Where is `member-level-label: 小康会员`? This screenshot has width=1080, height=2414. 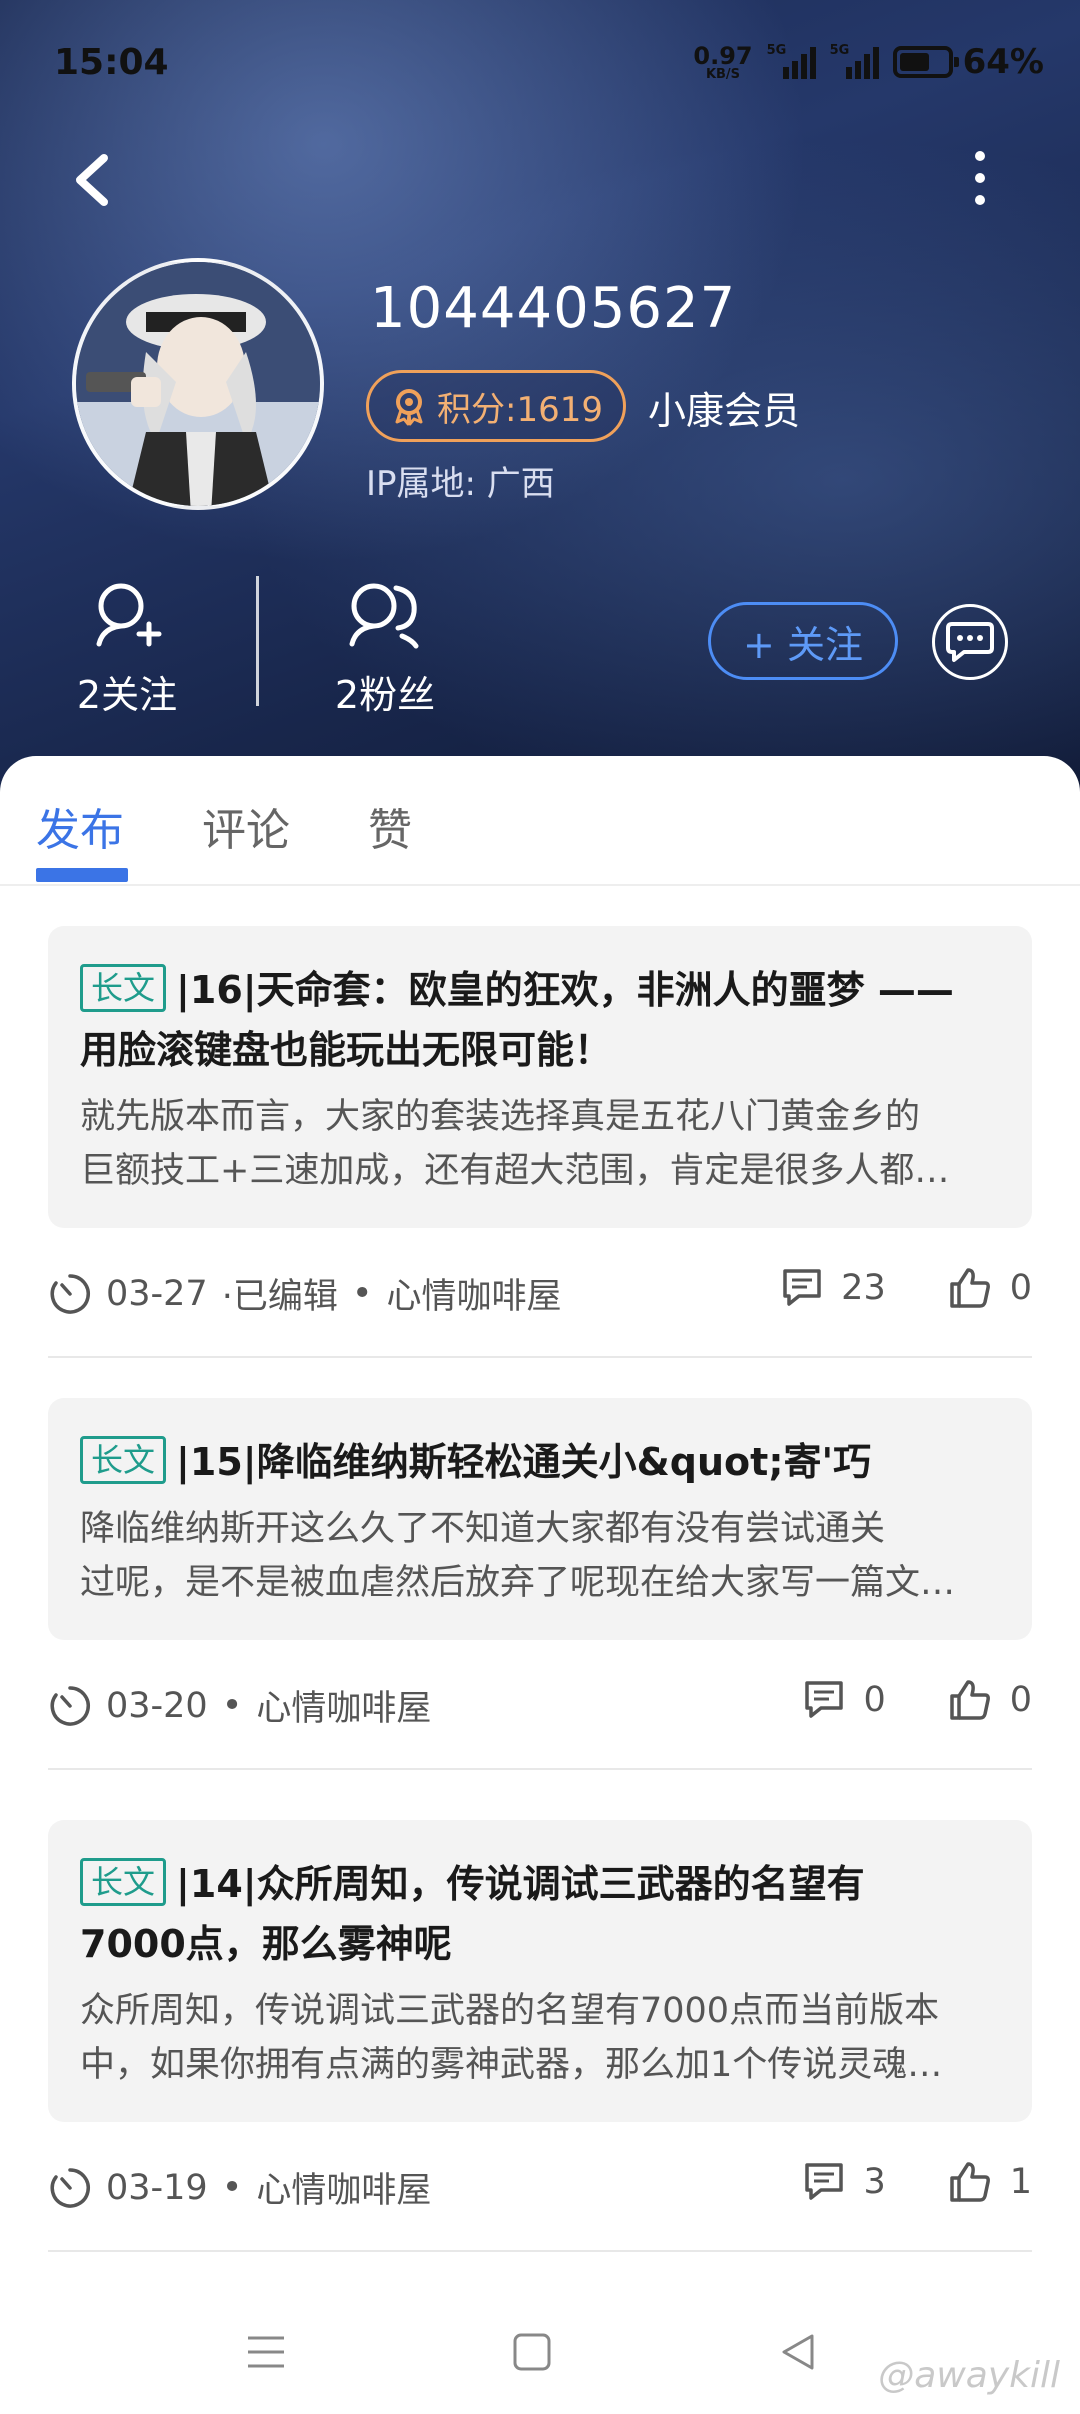 member-level-label: 小康会员 is located at coordinates (724, 411).